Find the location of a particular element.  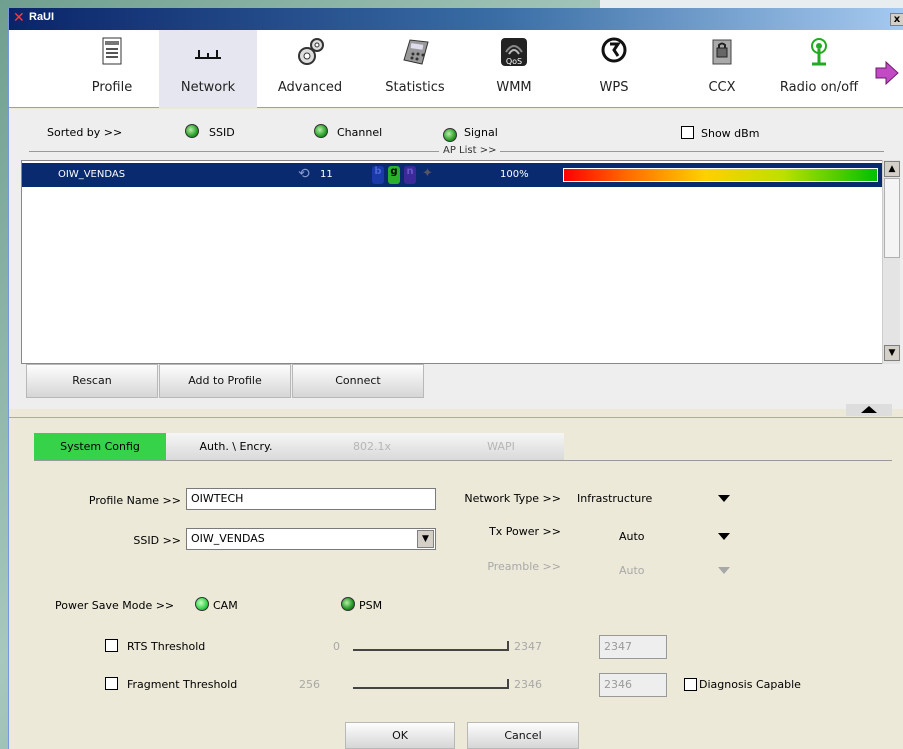

radio-icon is located at coordinates (819, 52).